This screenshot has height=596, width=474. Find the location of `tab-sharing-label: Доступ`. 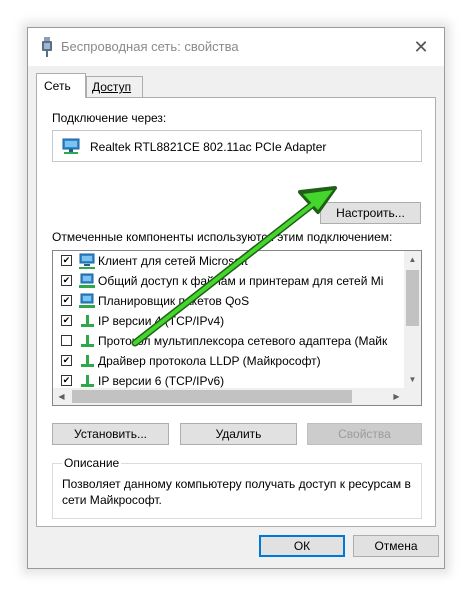

tab-sharing-label: Доступ is located at coordinates (112, 87).